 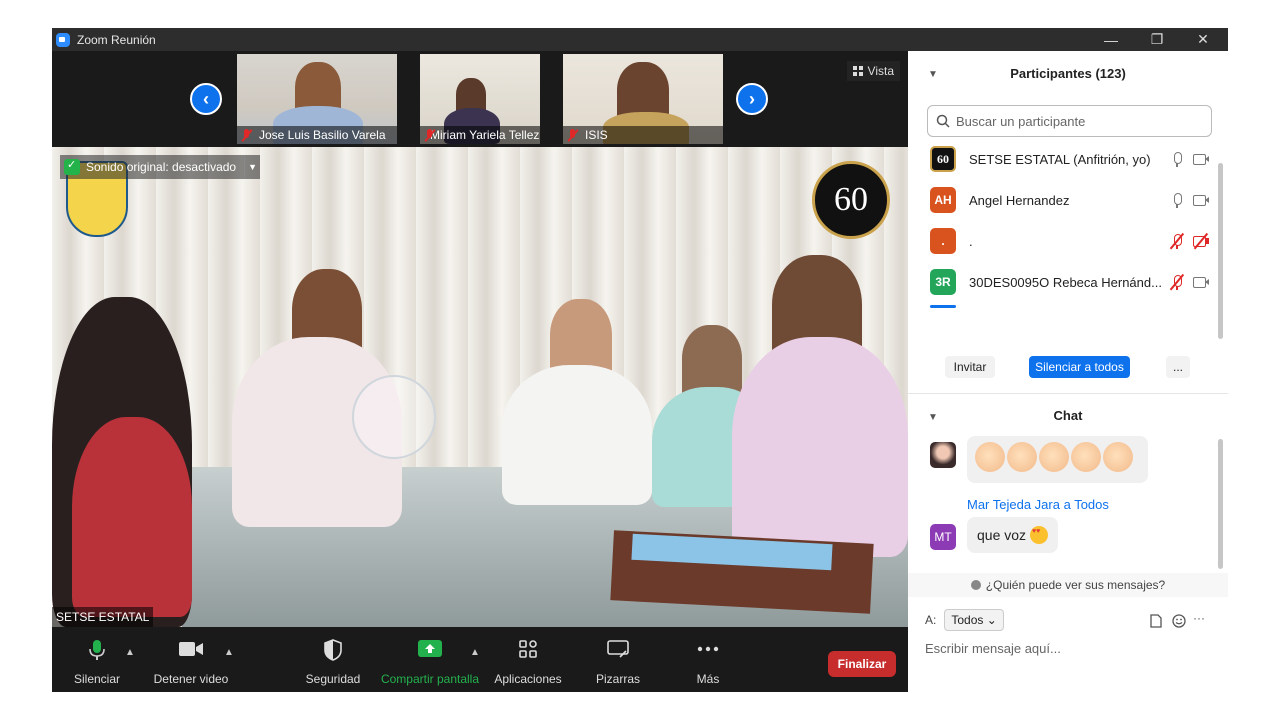 I want to click on share-options-caret-icon: ▲, so click(x=475, y=652).